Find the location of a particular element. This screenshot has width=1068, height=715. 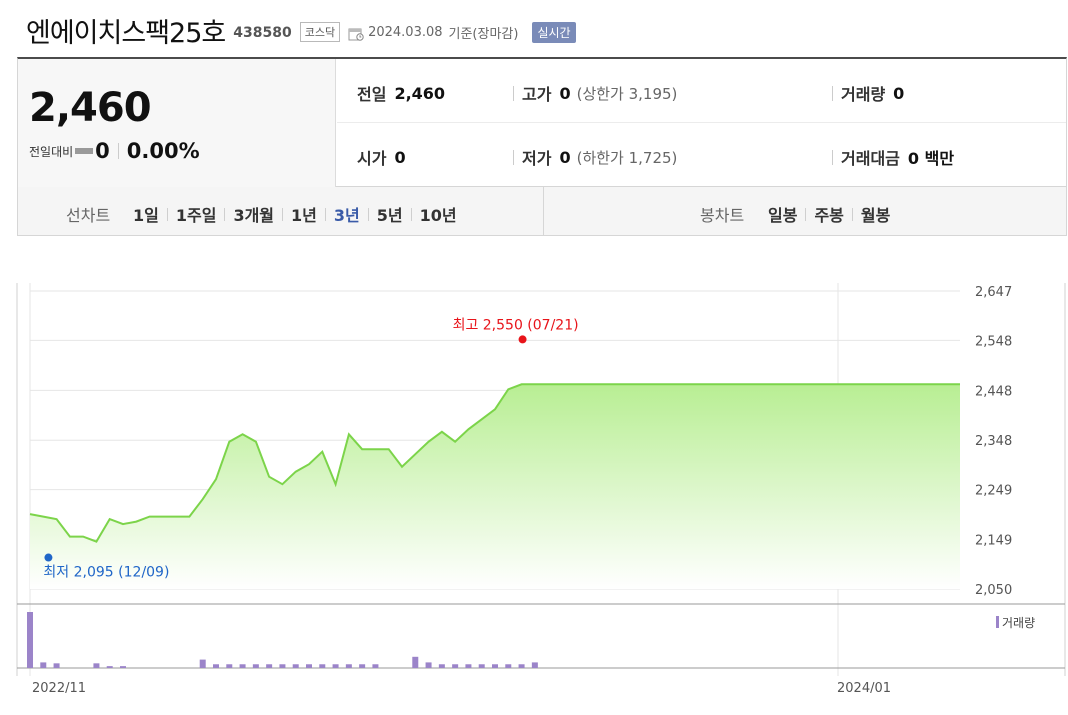

candle-period-tabs: 일봉 주봉 월봉 is located at coordinates (829, 214).